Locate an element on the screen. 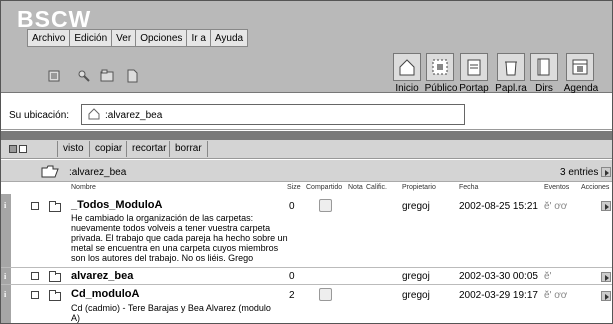  row-name-todos-moduloa: _Todos_ModuloA is located at coordinates (116, 205).